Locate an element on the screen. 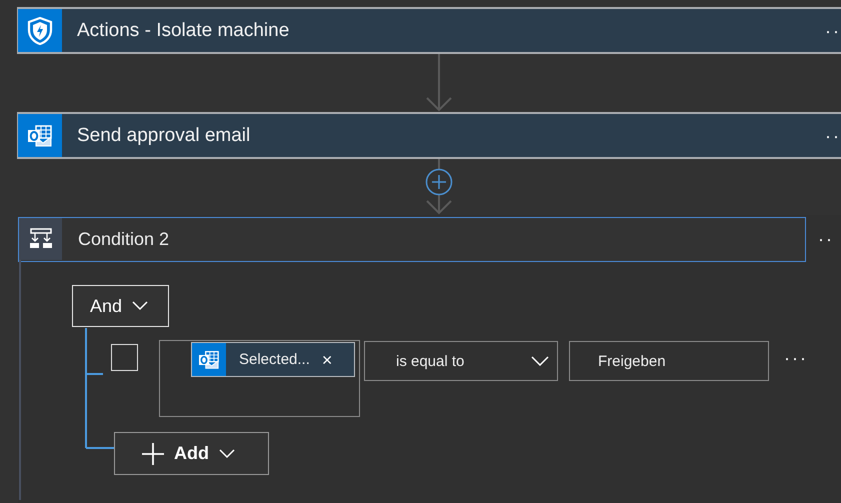  add-dropdown: Add is located at coordinates (191, 453).